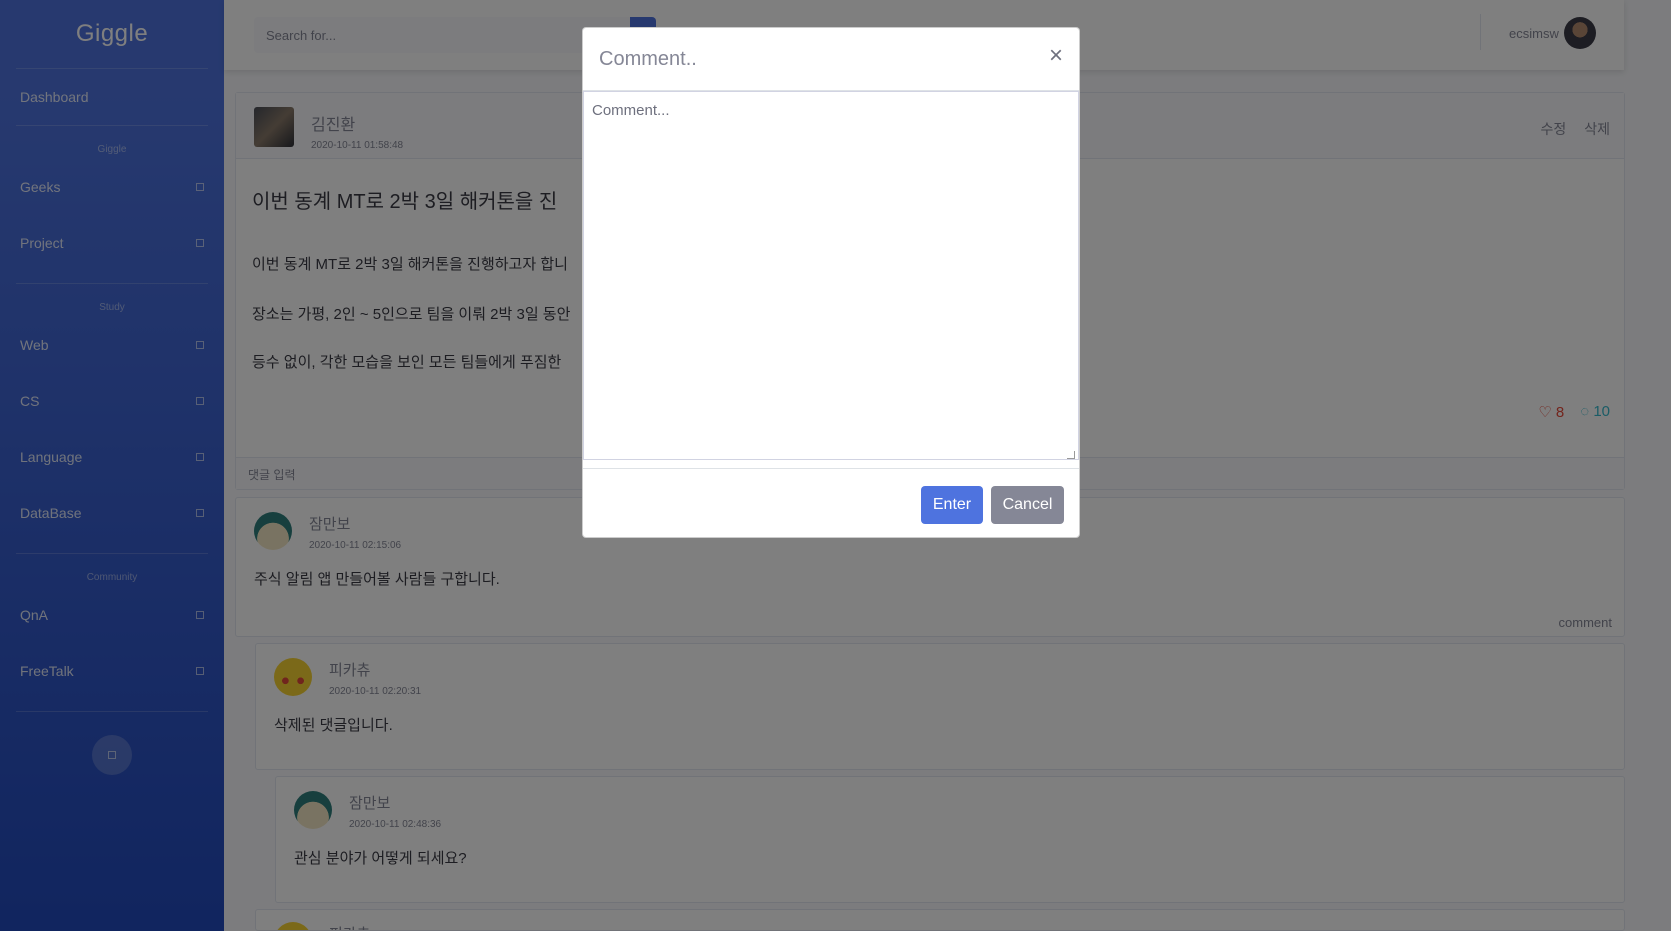 This screenshot has height=931, width=1671. What do you see at coordinates (1071, 455) in the screenshot?
I see `resize-handle-icon` at bounding box center [1071, 455].